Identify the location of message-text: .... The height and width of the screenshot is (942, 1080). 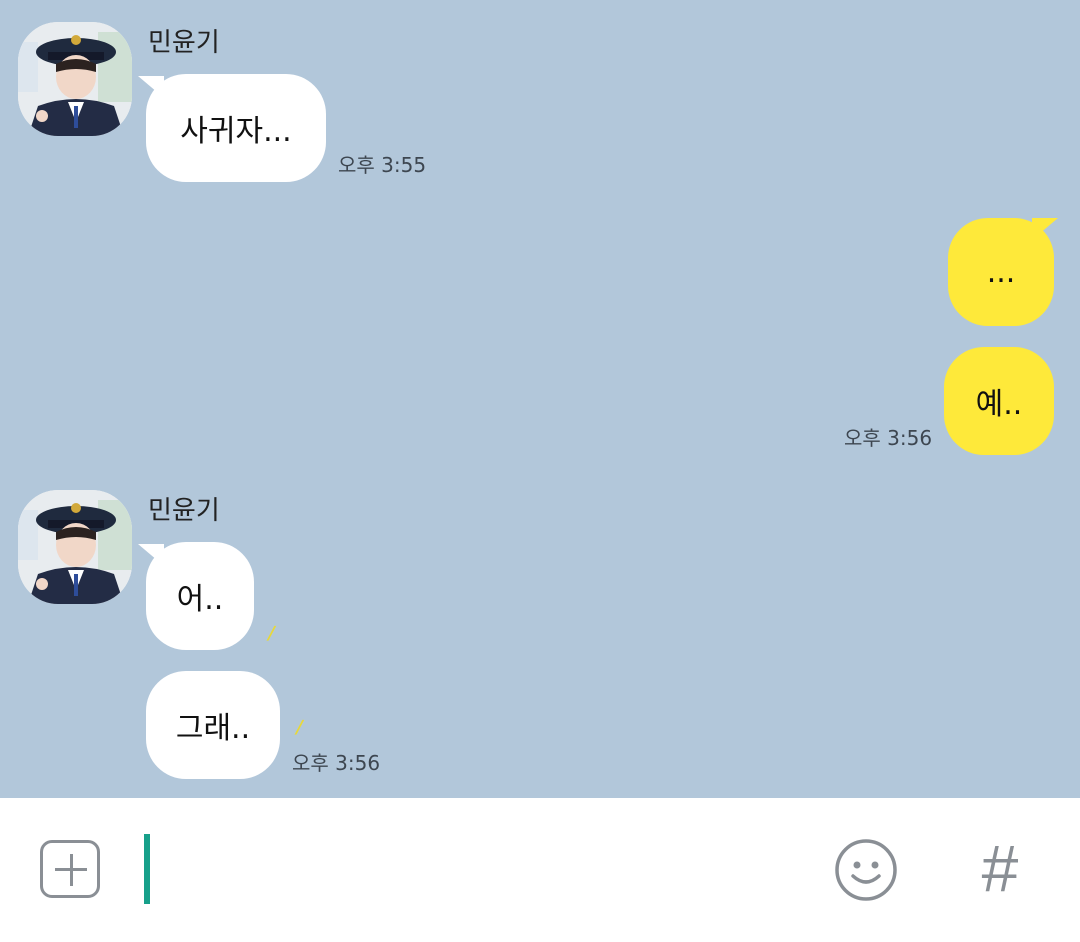
(1001, 272).